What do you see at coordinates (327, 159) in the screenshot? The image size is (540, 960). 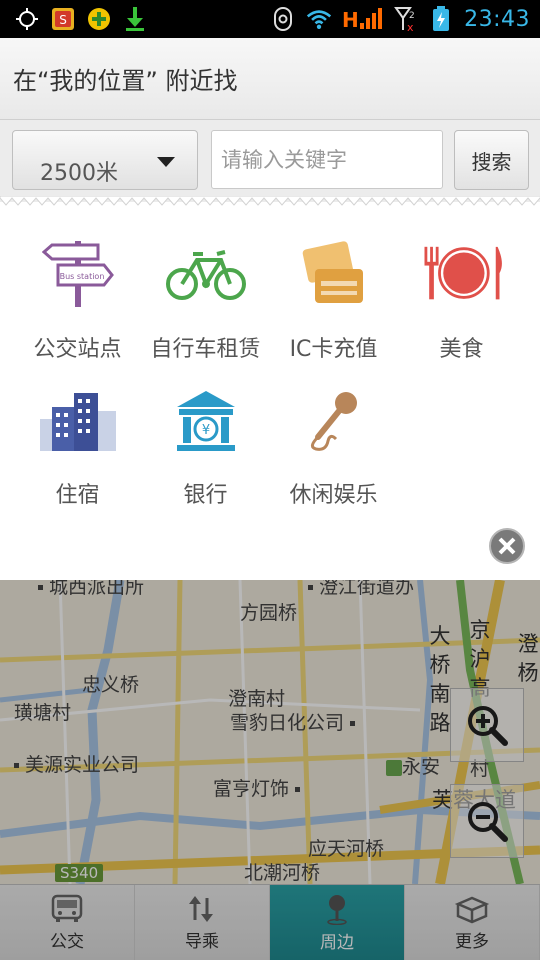 I see `keyword-input` at bounding box center [327, 159].